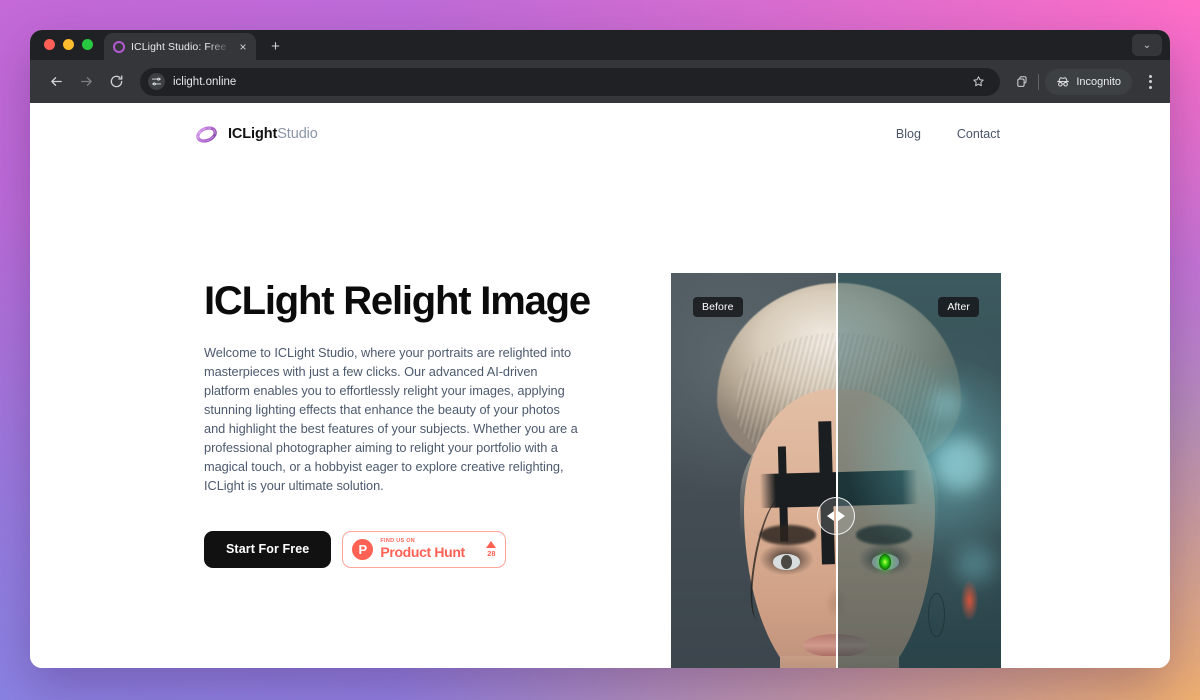 Image resolution: width=1200 pixels, height=700 pixels. I want to click on brand-name: ICLightStudio, so click(273, 134).